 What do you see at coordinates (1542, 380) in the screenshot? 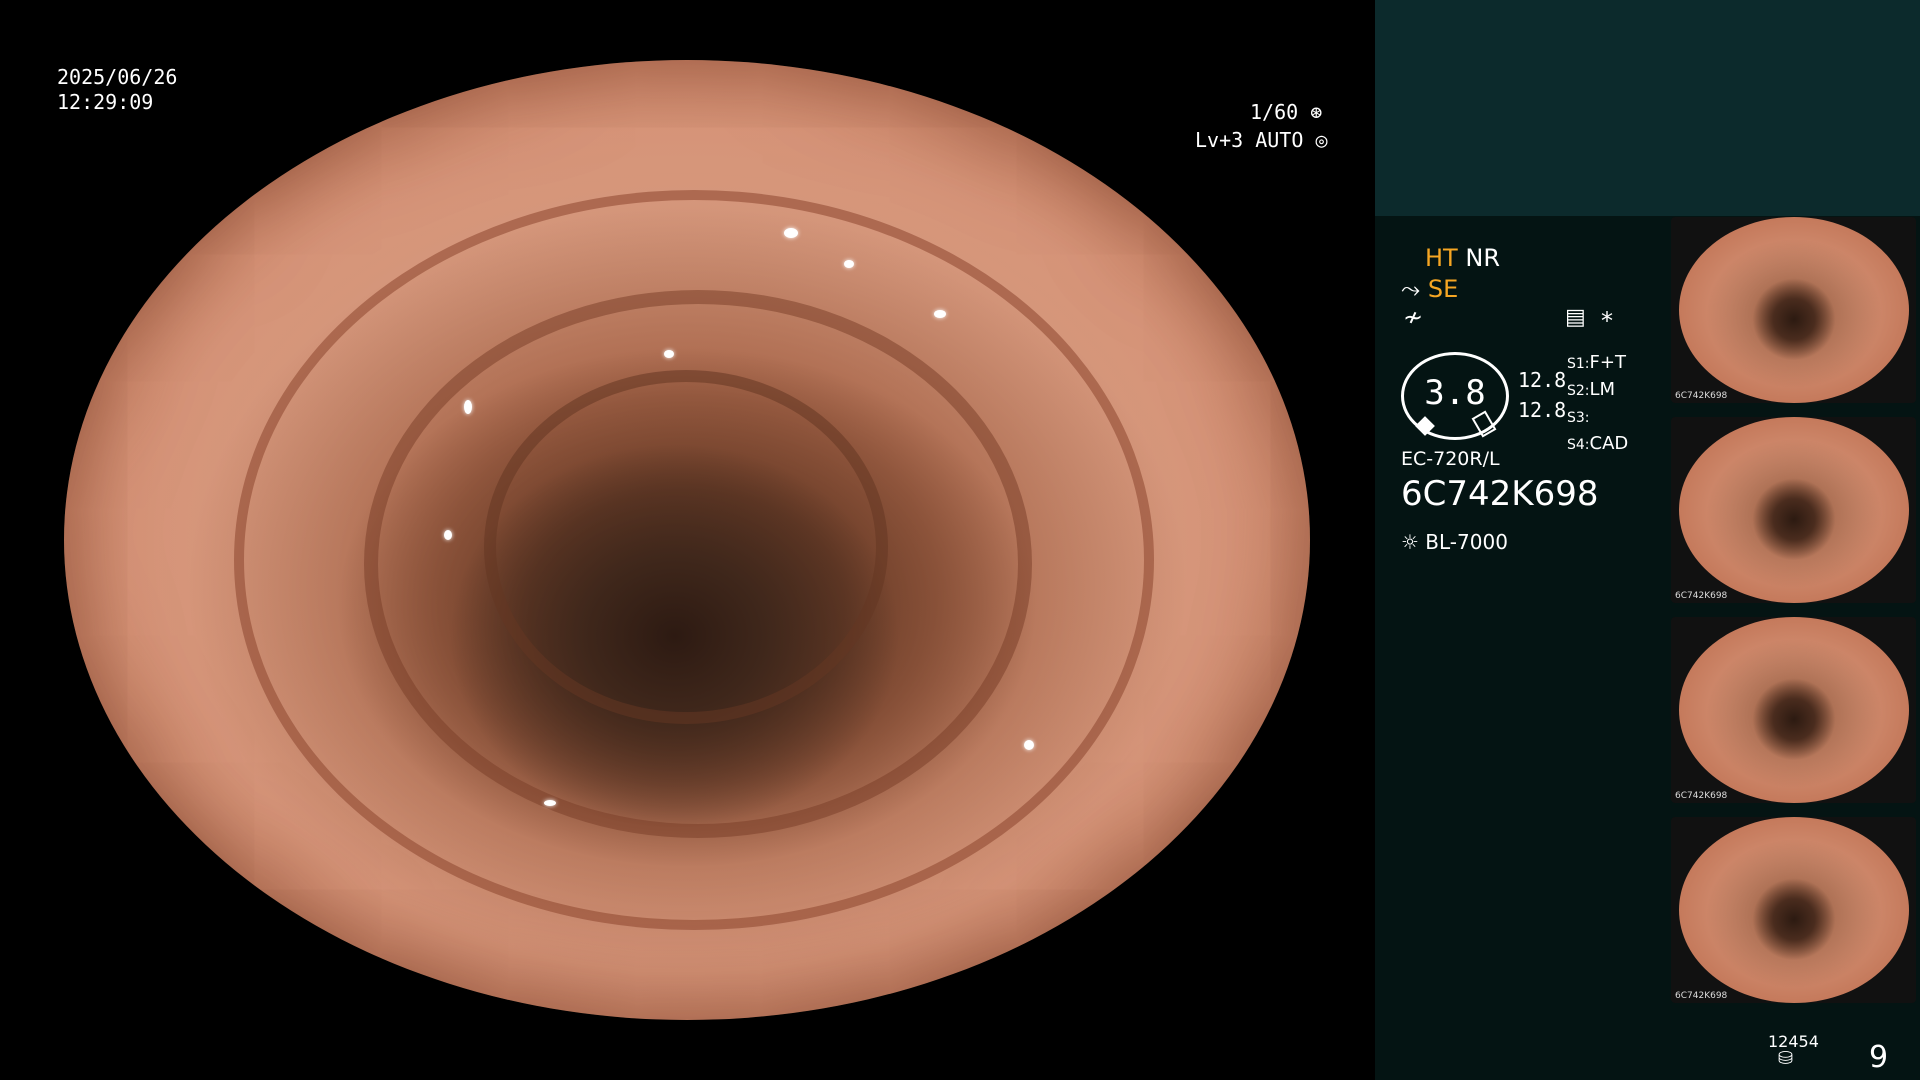
I see `value-a: 12.8` at bounding box center [1542, 380].